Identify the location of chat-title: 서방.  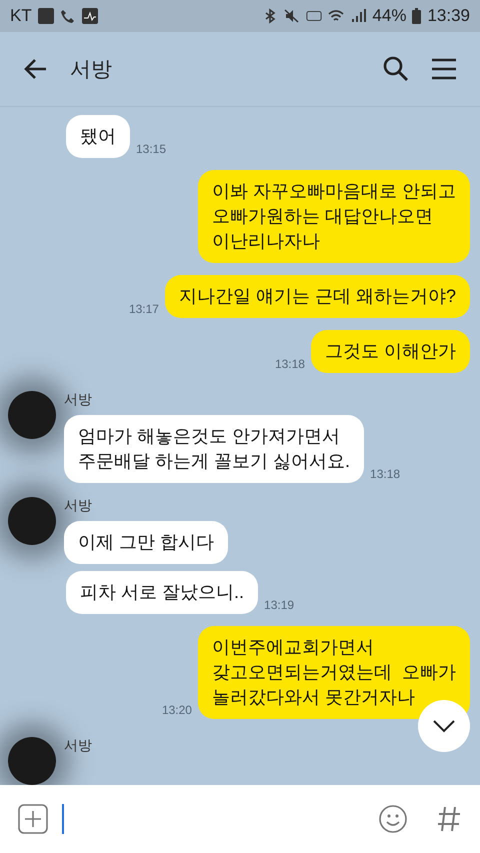
(91, 70).